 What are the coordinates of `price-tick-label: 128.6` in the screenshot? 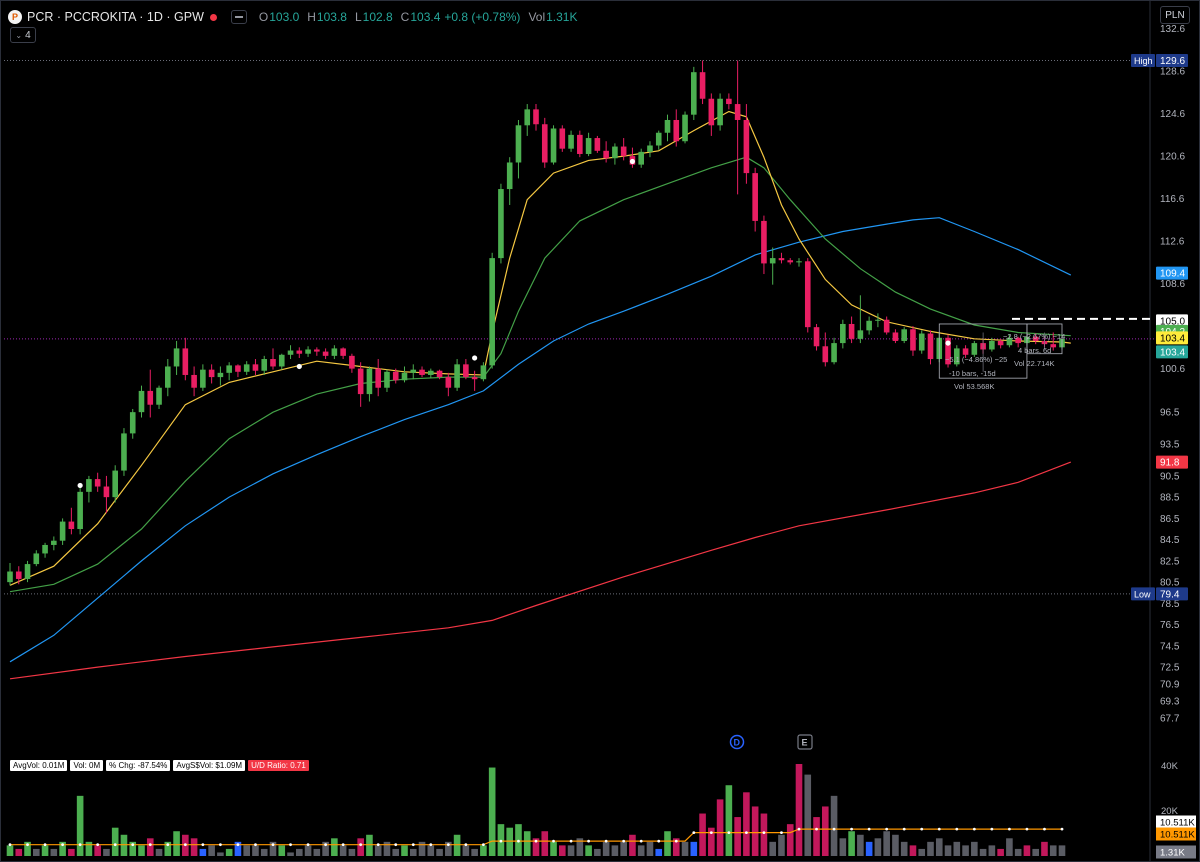 It's located at (1172, 72).